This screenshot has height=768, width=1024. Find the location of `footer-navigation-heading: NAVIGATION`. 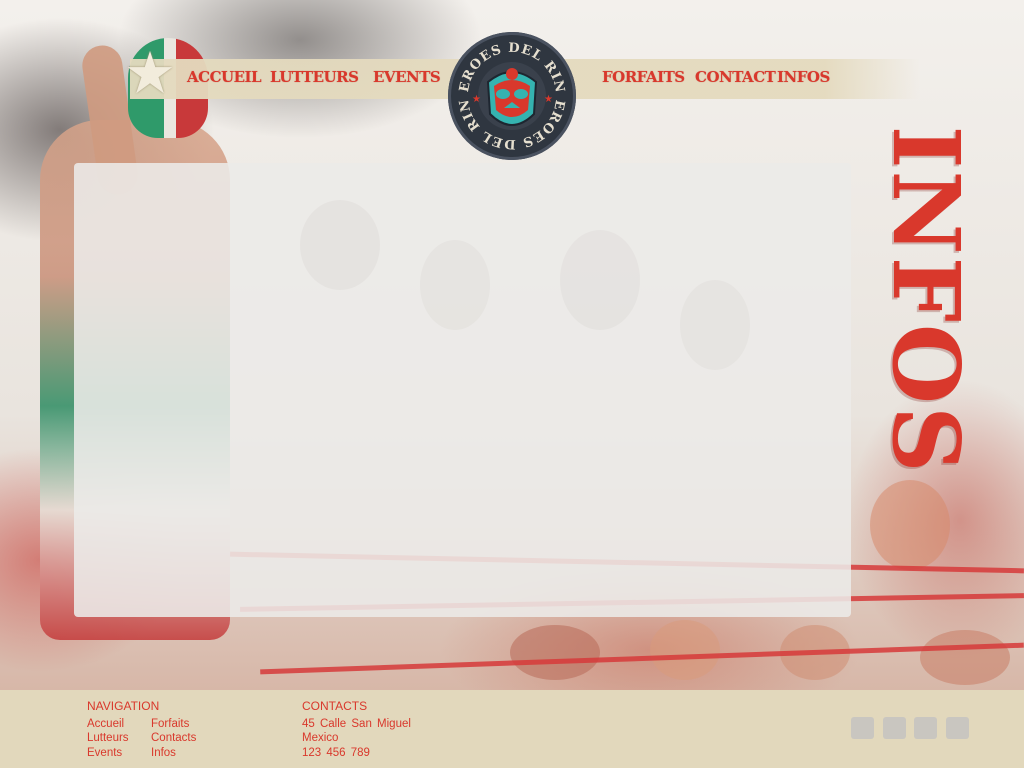

footer-navigation-heading: NAVIGATION is located at coordinates (123, 706).